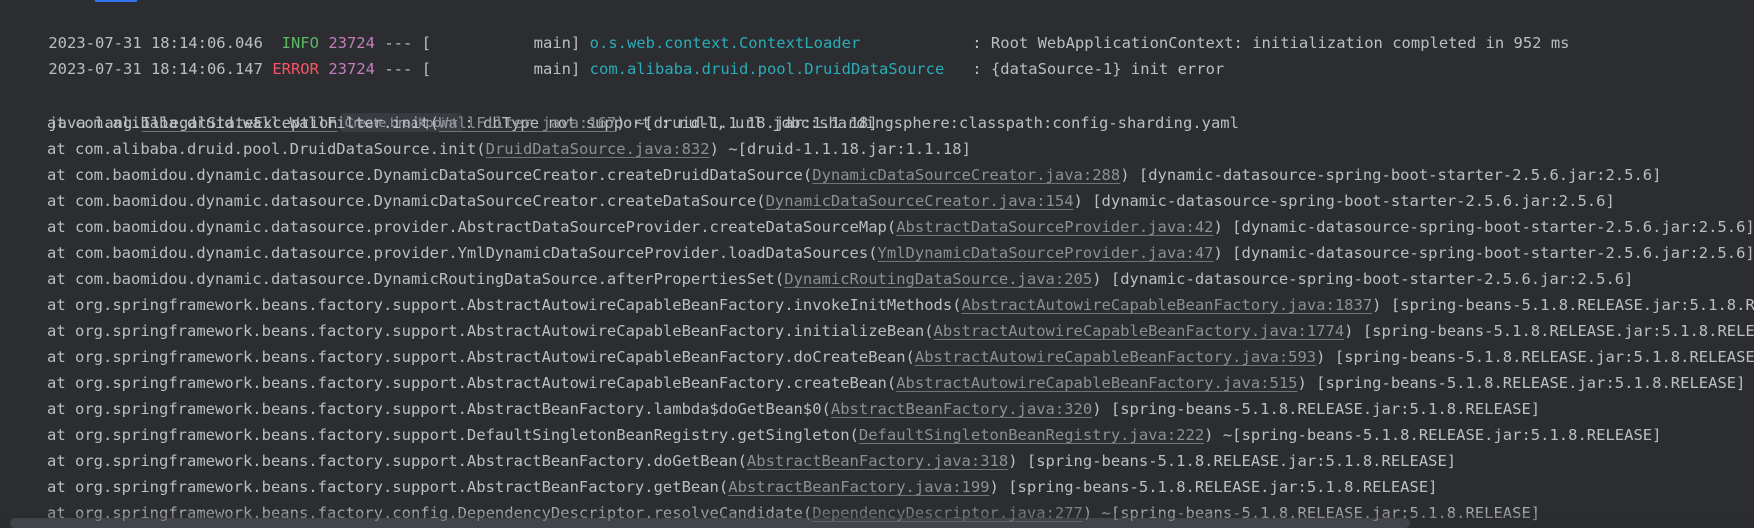 This screenshot has width=1754, height=528. I want to click on frame-source-link: YmlDynamicDataSourceProvider.java:47, so click(1046, 253).